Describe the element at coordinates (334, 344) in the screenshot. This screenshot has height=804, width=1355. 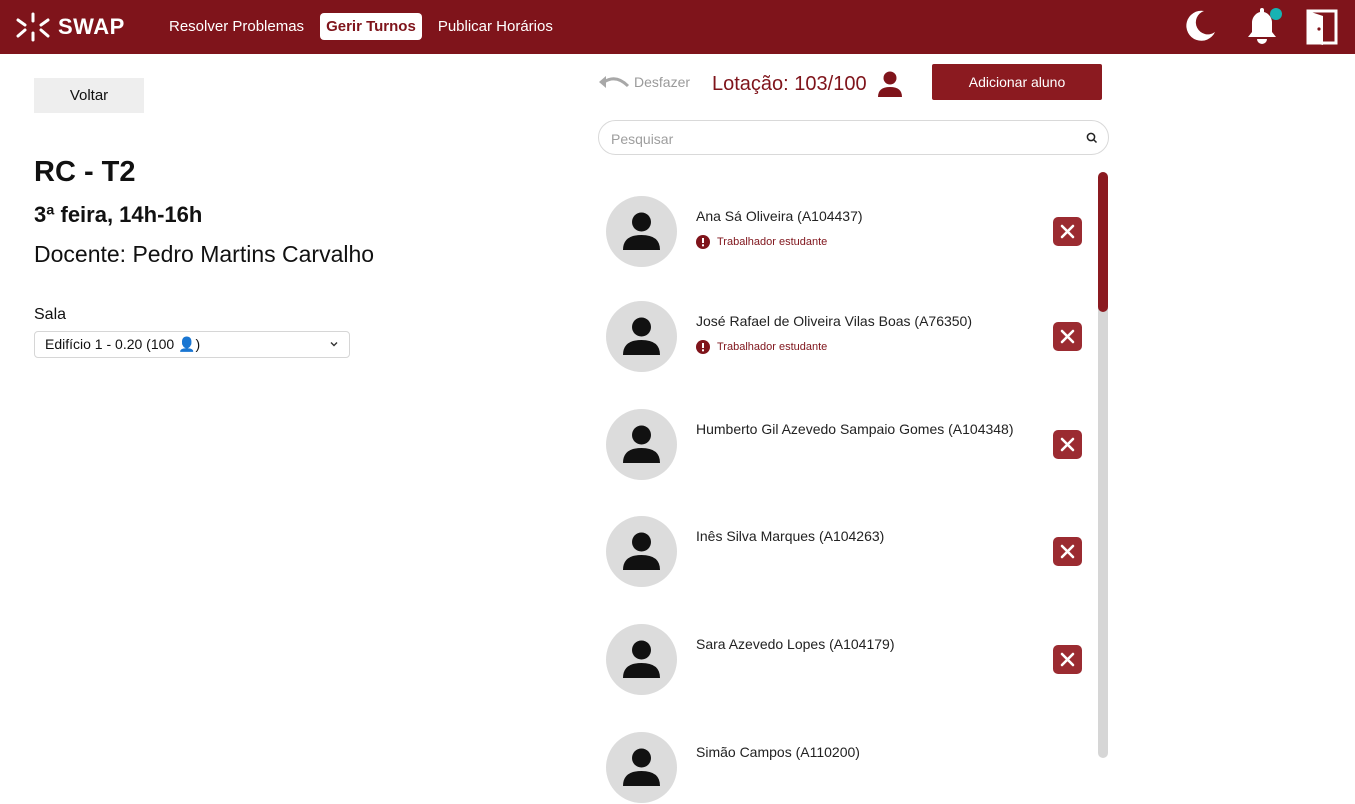
I see `chevron-down-icon` at that location.